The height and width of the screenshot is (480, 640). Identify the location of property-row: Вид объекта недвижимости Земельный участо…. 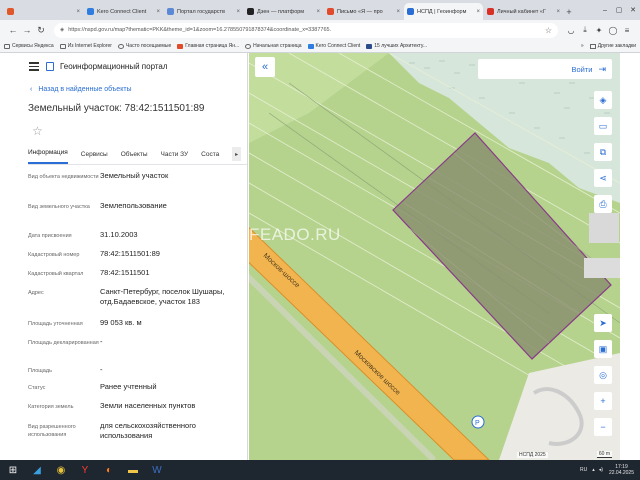
(137, 186).